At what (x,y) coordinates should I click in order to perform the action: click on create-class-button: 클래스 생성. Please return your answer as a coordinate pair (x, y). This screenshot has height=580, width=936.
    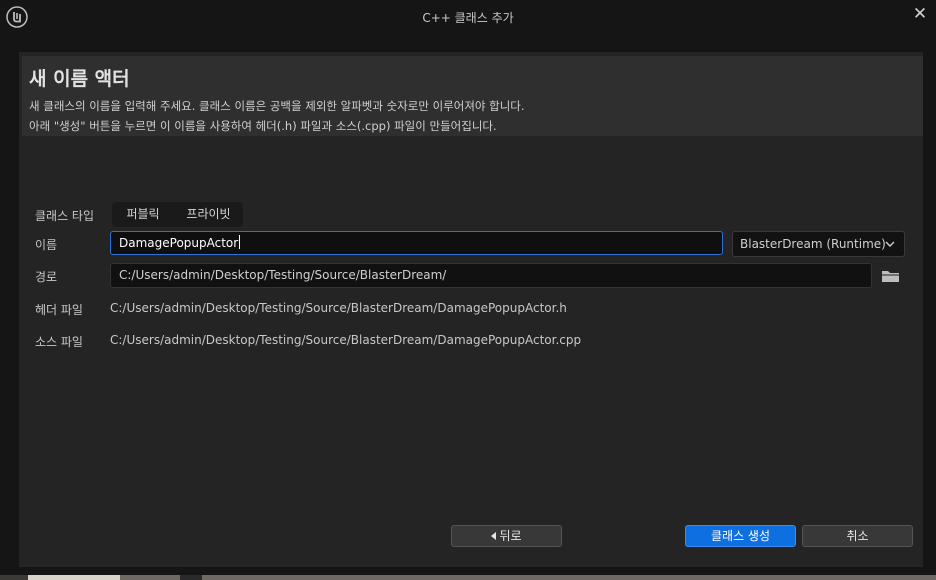
    Looking at the image, I should click on (740, 536).